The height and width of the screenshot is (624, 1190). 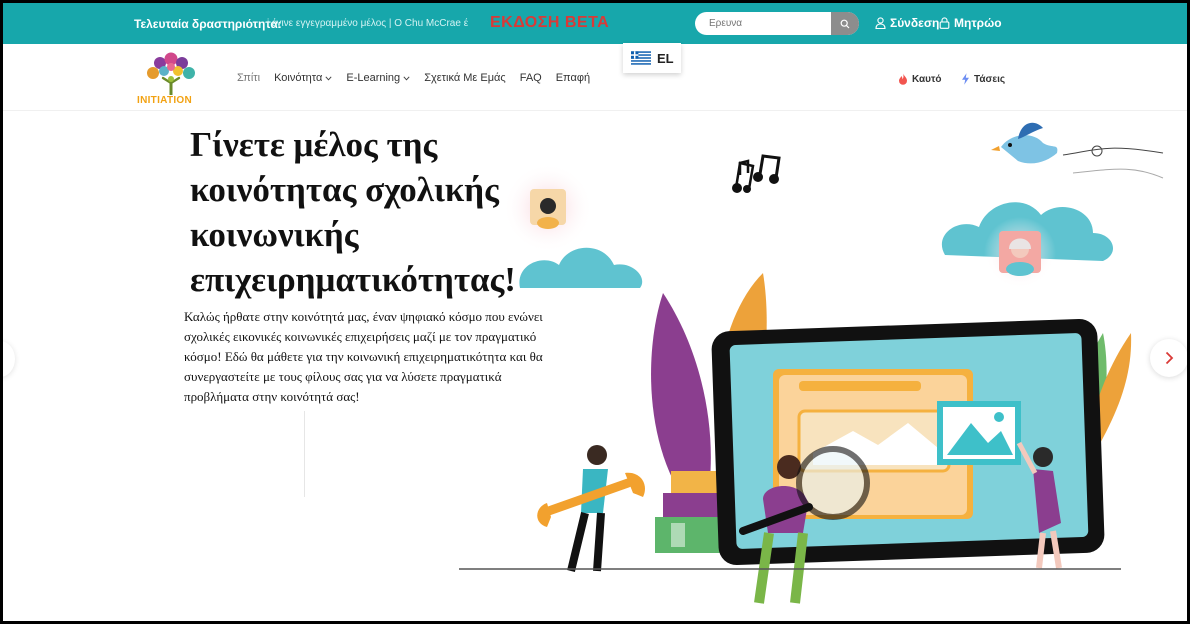 I want to click on nav-item-label: Επαφή, so click(x=573, y=78).